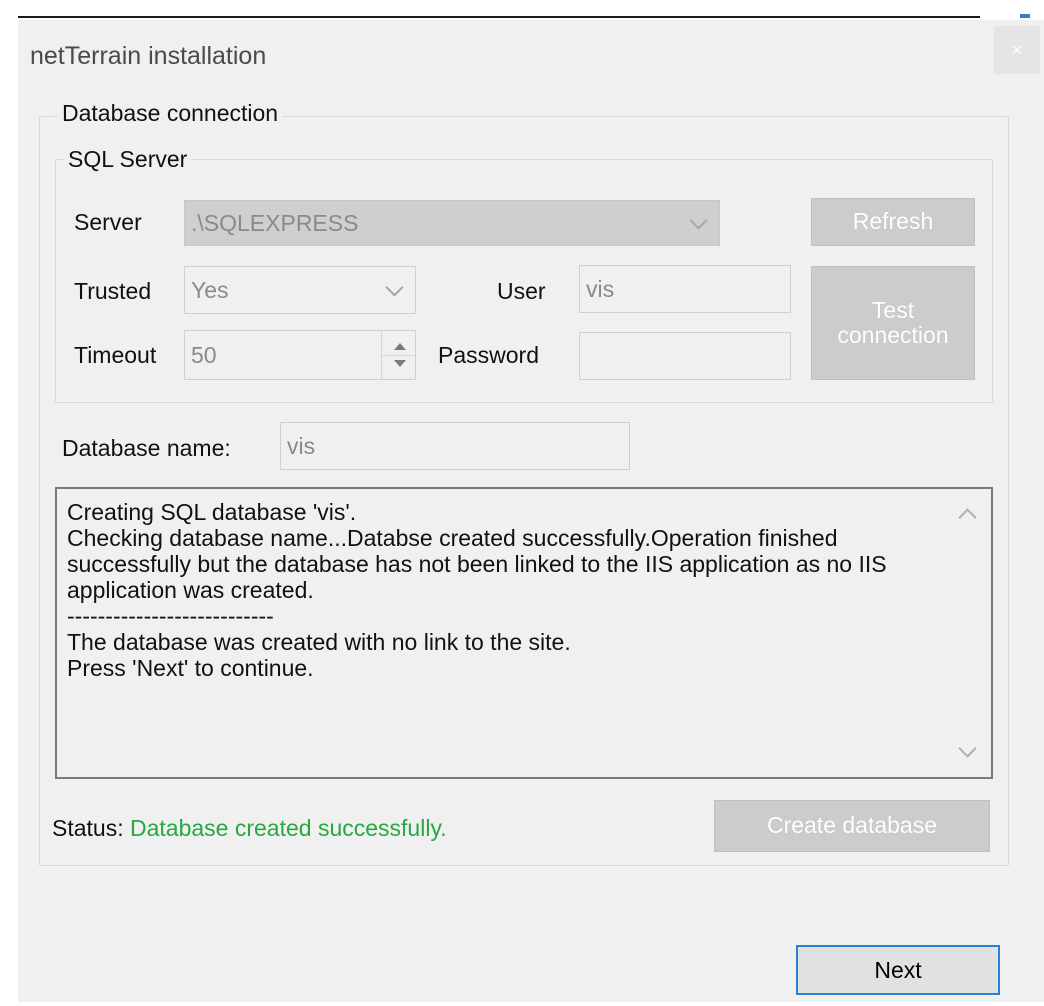 Image resolution: width=1044 pixels, height=1006 pixels. I want to click on close-icon: ×, so click(1017, 50).